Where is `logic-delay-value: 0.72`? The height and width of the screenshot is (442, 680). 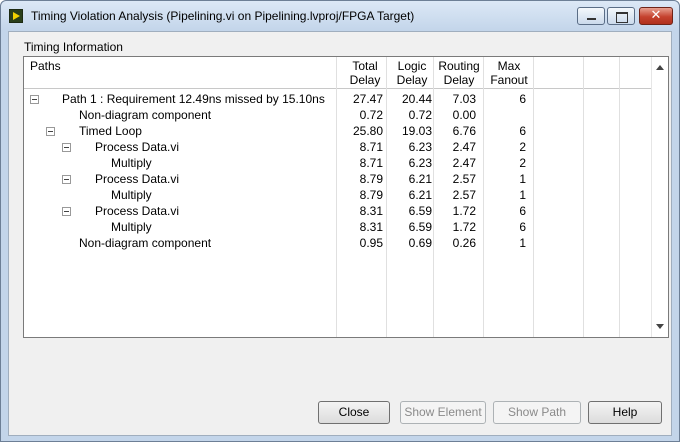
logic-delay-value: 0.72 is located at coordinates (420, 115).